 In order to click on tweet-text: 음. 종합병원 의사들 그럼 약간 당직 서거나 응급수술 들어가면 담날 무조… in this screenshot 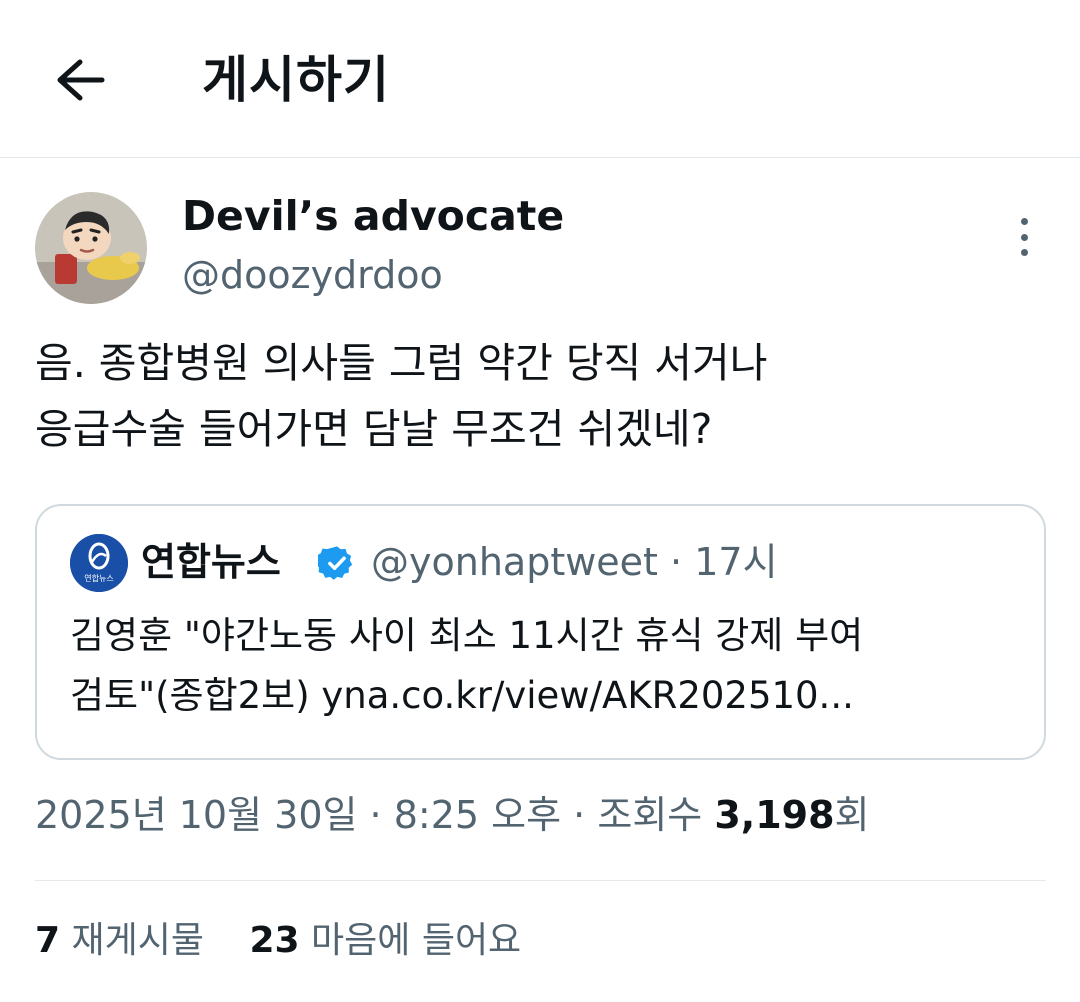, I will do `click(401, 396)`.